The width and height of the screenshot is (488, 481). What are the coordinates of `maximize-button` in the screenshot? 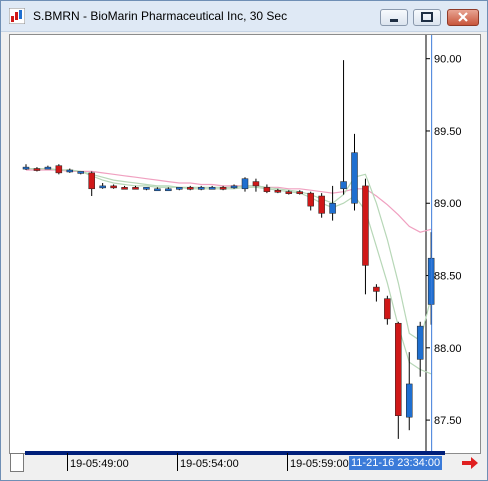 It's located at (427, 17).